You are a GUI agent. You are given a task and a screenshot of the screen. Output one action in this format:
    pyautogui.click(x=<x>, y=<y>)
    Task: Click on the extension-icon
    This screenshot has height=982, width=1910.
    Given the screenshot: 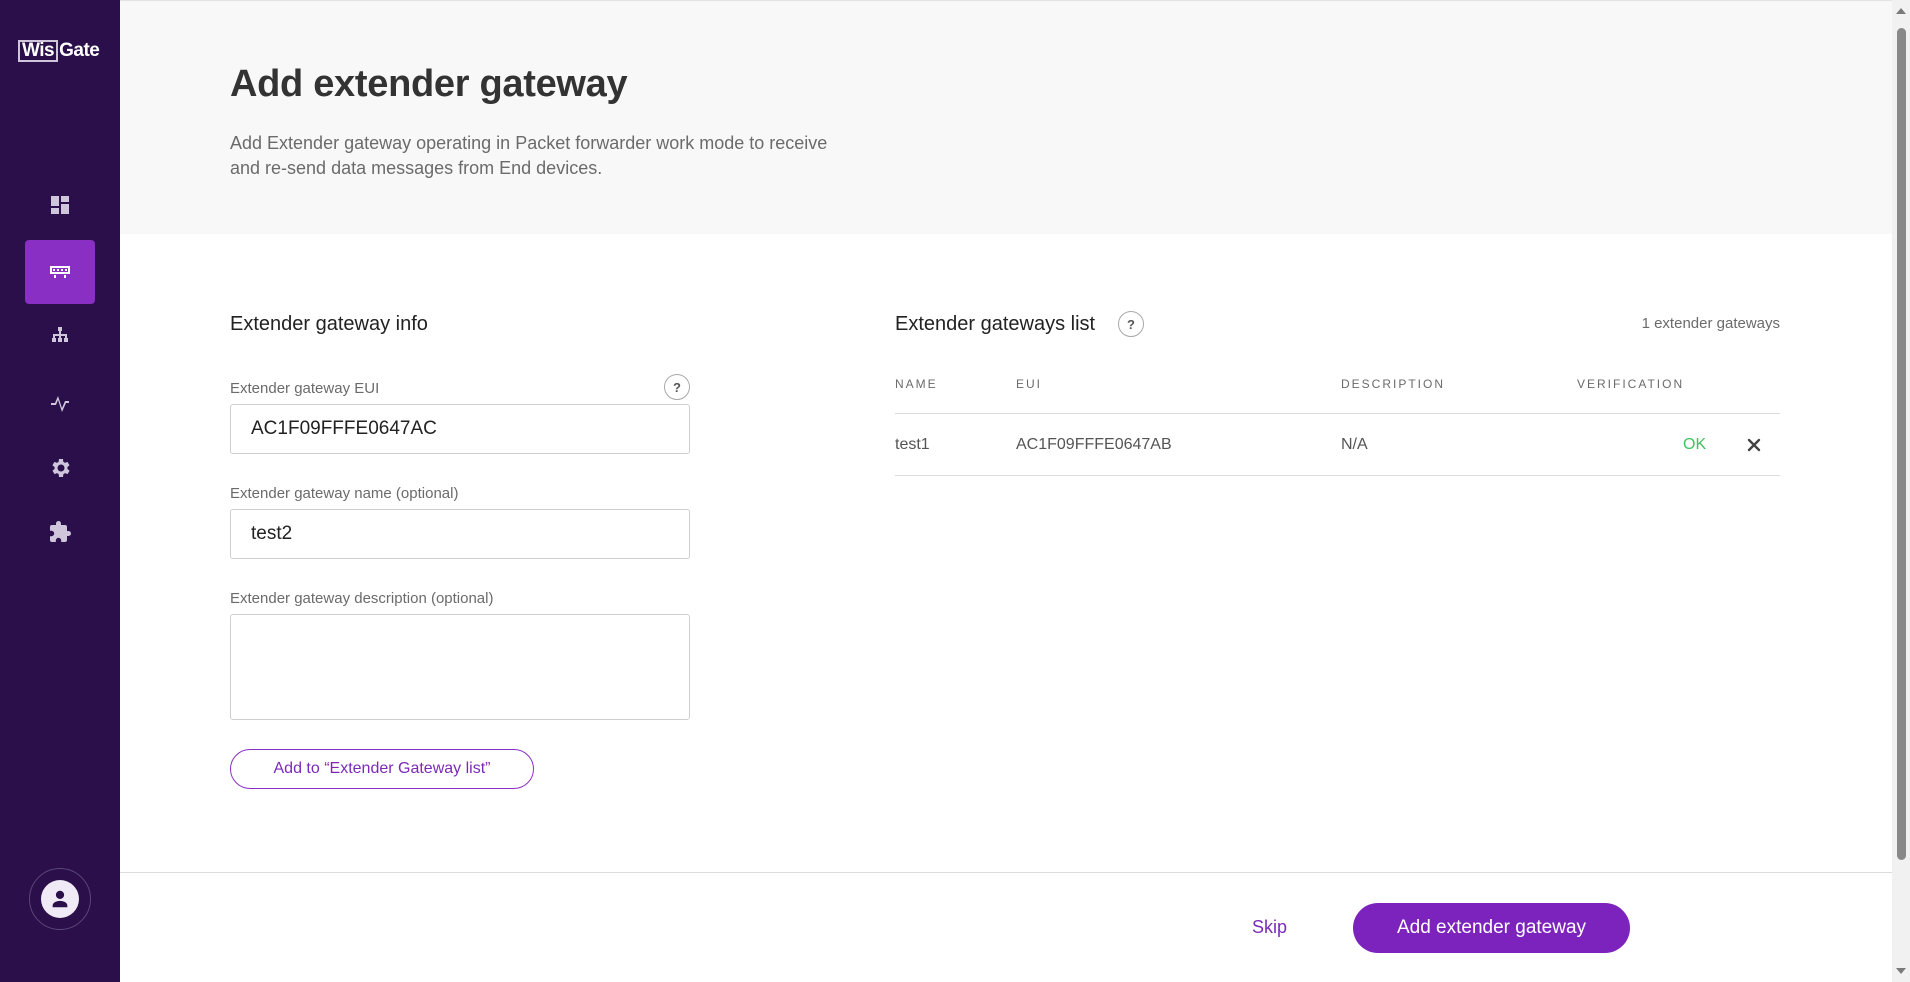 What is the action you would take?
    pyautogui.click(x=60, y=531)
    